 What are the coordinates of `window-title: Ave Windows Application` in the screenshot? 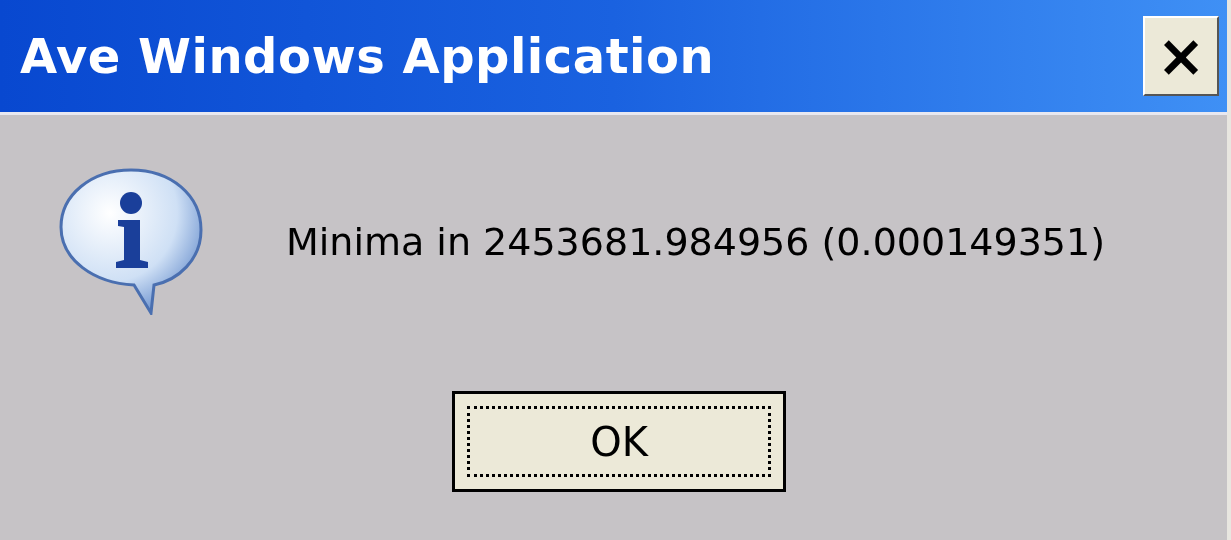 It's located at (367, 56).